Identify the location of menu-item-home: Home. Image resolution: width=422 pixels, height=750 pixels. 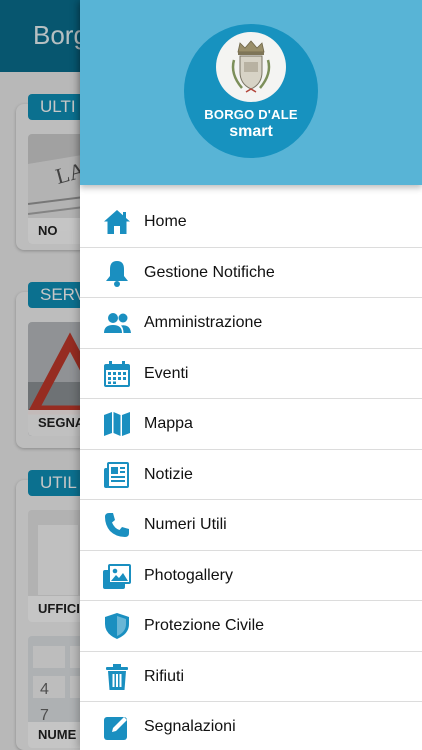
(251, 222).